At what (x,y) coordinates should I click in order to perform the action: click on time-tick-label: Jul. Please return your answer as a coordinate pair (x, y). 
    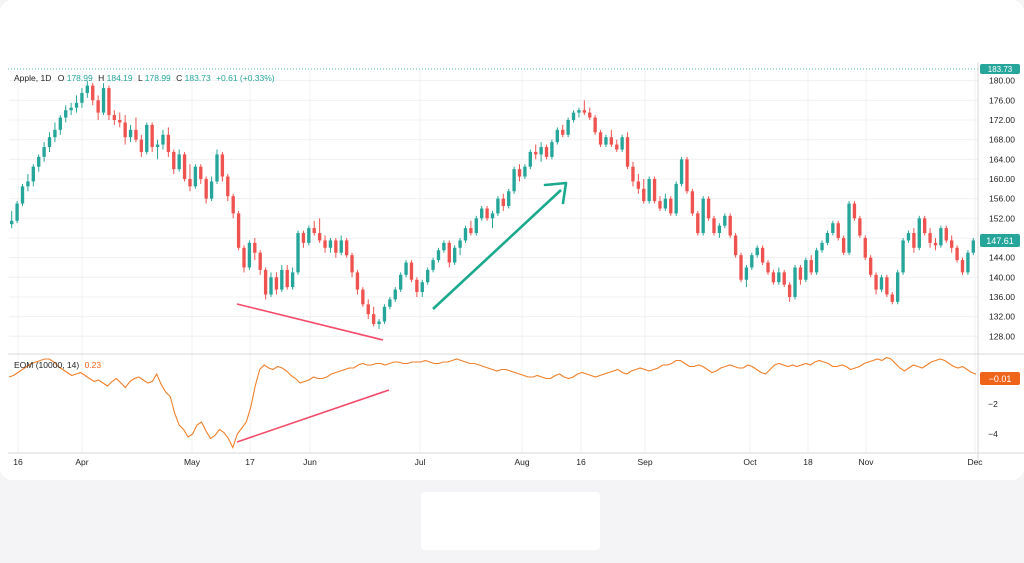
    Looking at the image, I should click on (420, 462).